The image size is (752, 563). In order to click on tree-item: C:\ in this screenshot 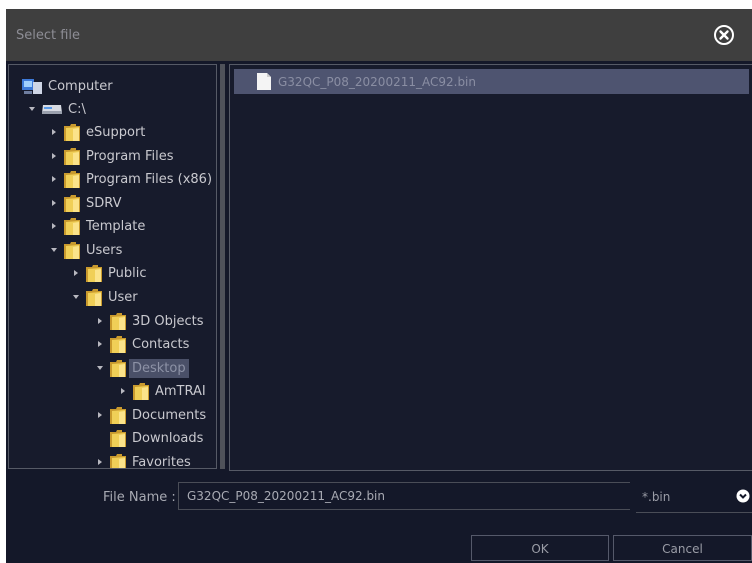, I will do `click(56, 109)`.